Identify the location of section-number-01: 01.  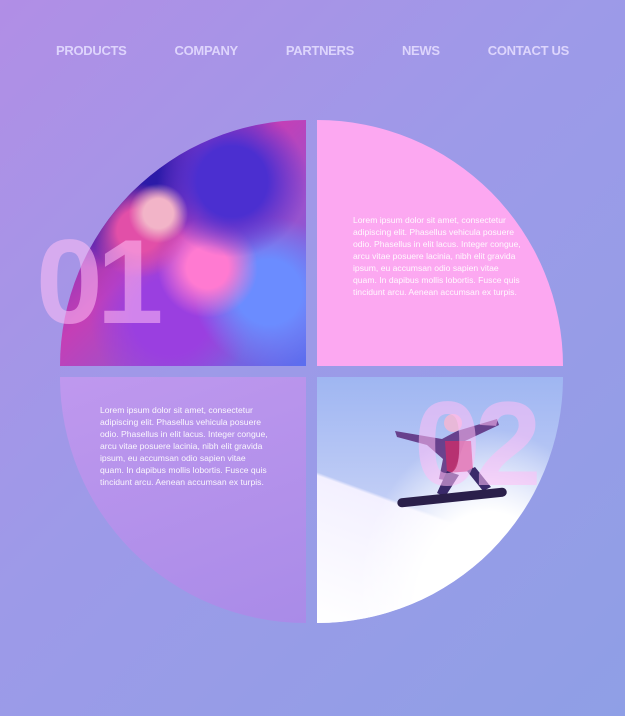
(100, 282).